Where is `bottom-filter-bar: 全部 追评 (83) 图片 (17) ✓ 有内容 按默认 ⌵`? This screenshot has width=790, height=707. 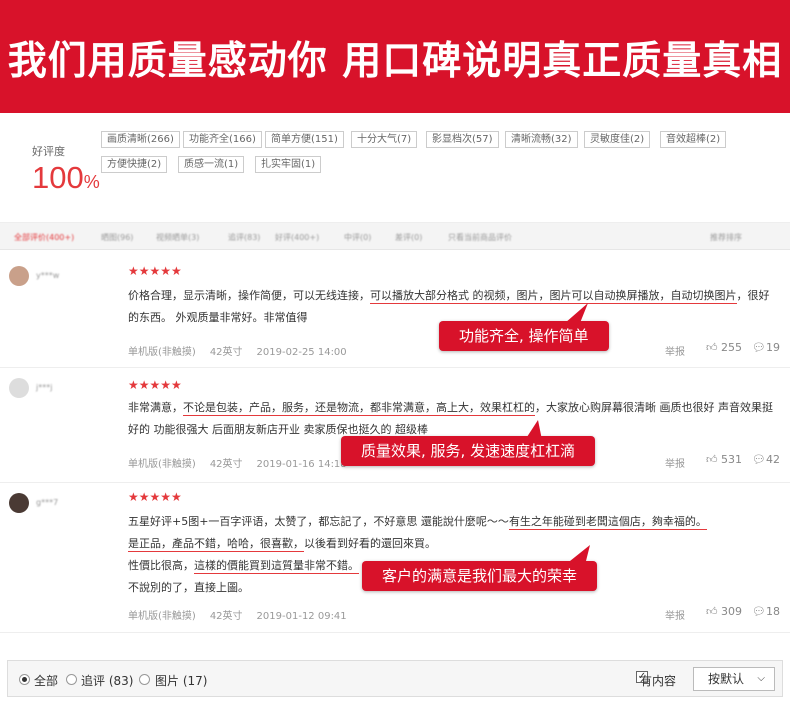 bottom-filter-bar: 全部 追评 (83) 图片 (17) ✓ 有内容 按默认 ⌵ is located at coordinates (395, 678).